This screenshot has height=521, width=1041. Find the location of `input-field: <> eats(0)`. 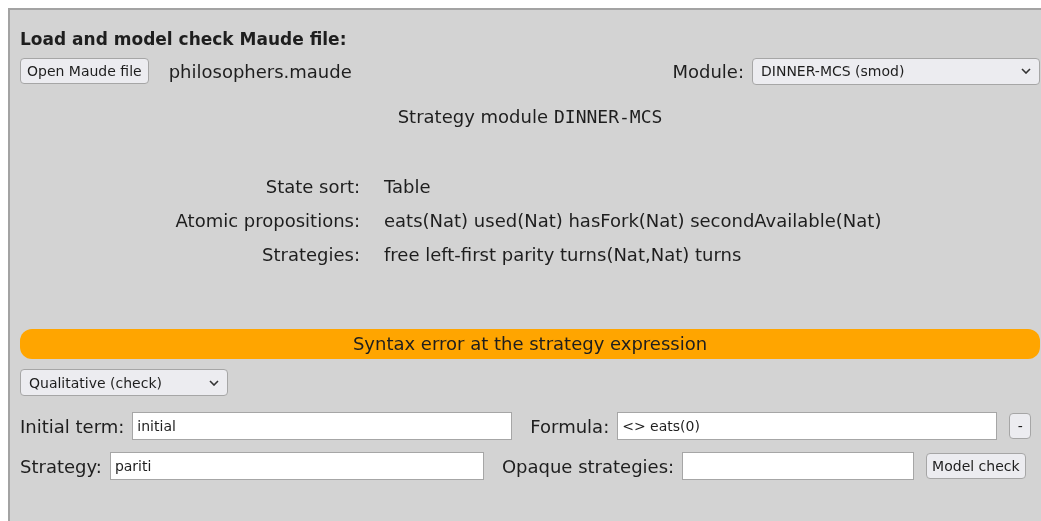

input-field: <> eats(0) is located at coordinates (807, 426).